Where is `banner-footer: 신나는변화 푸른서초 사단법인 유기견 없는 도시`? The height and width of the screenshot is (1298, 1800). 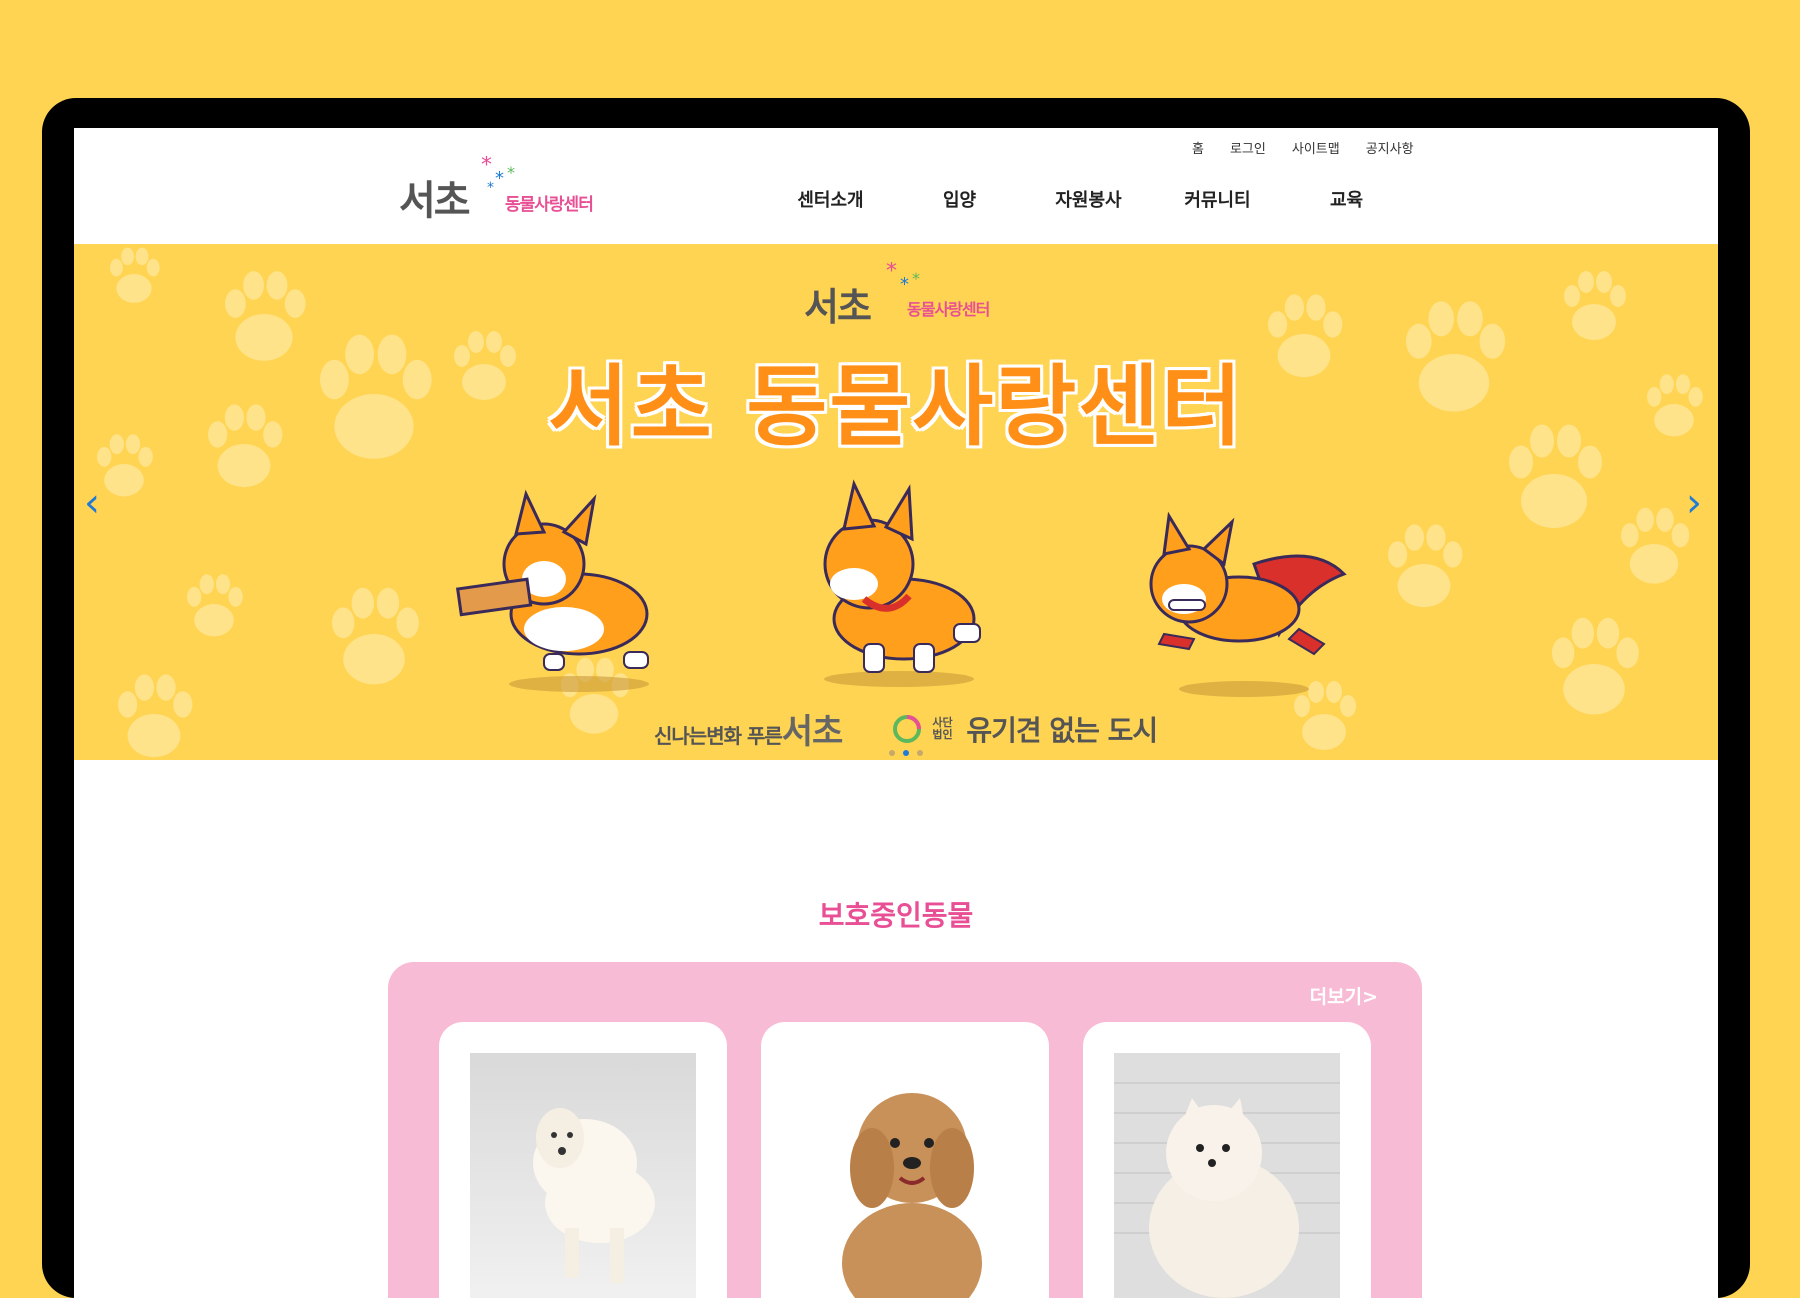 banner-footer: 신나는변화 푸른서초 사단법인 유기견 없는 도시 is located at coordinates (906, 728).